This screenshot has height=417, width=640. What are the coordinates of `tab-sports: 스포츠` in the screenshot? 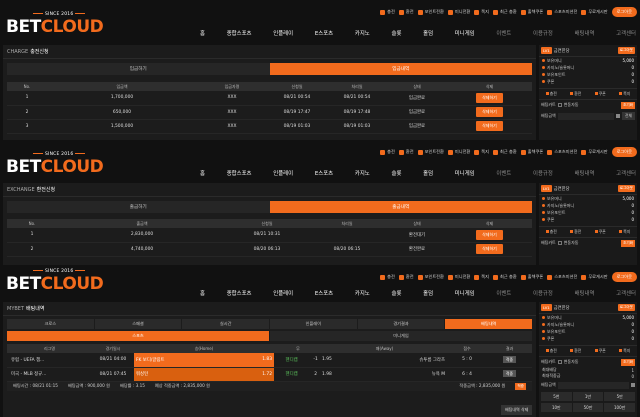 It's located at (138, 336).